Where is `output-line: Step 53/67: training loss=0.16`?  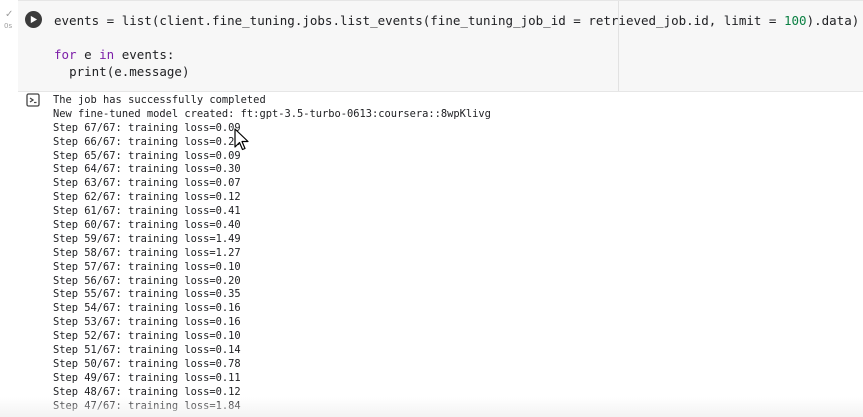 output-line: Step 53/67: training loss=0.16 is located at coordinates (147, 322).